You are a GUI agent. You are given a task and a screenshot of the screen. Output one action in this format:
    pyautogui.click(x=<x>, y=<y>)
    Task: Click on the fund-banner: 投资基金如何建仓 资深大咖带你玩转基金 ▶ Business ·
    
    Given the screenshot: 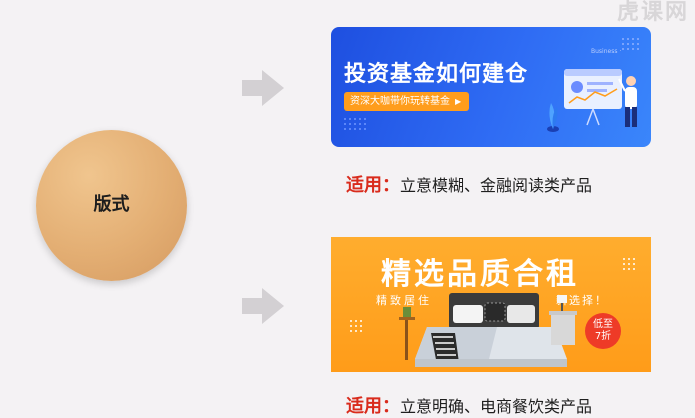 What is the action you would take?
    pyautogui.click(x=491, y=87)
    